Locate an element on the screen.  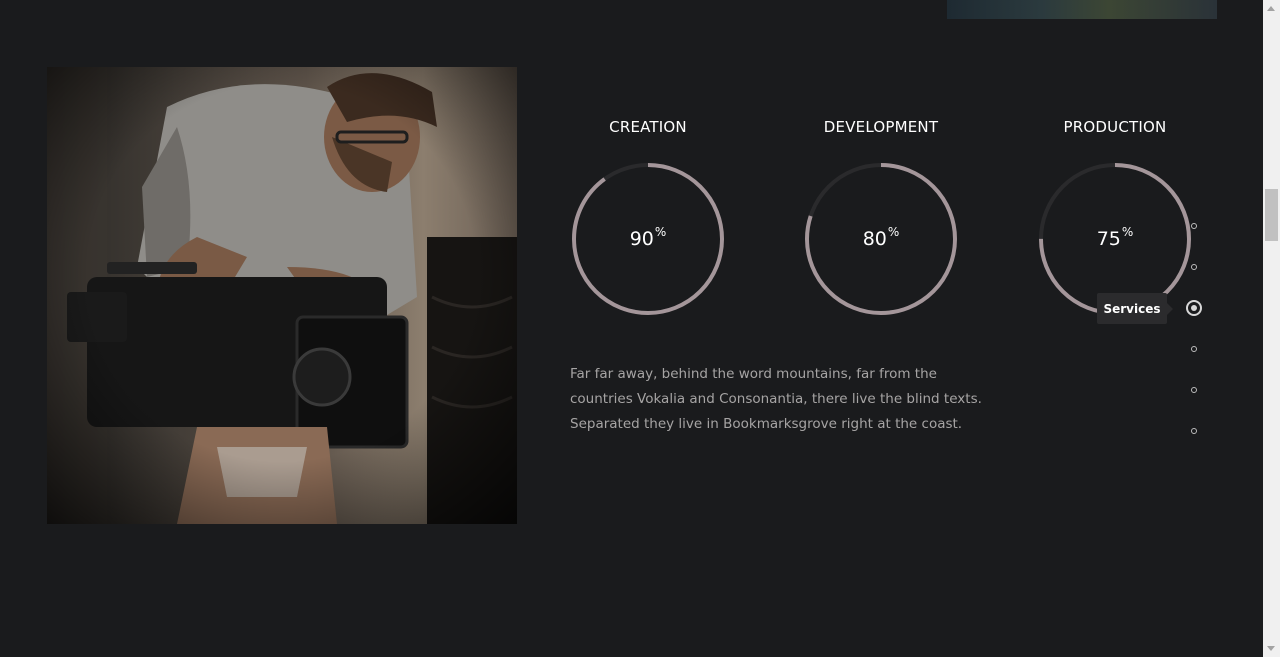
progress-ring: 80% is located at coordinates (881, 239).